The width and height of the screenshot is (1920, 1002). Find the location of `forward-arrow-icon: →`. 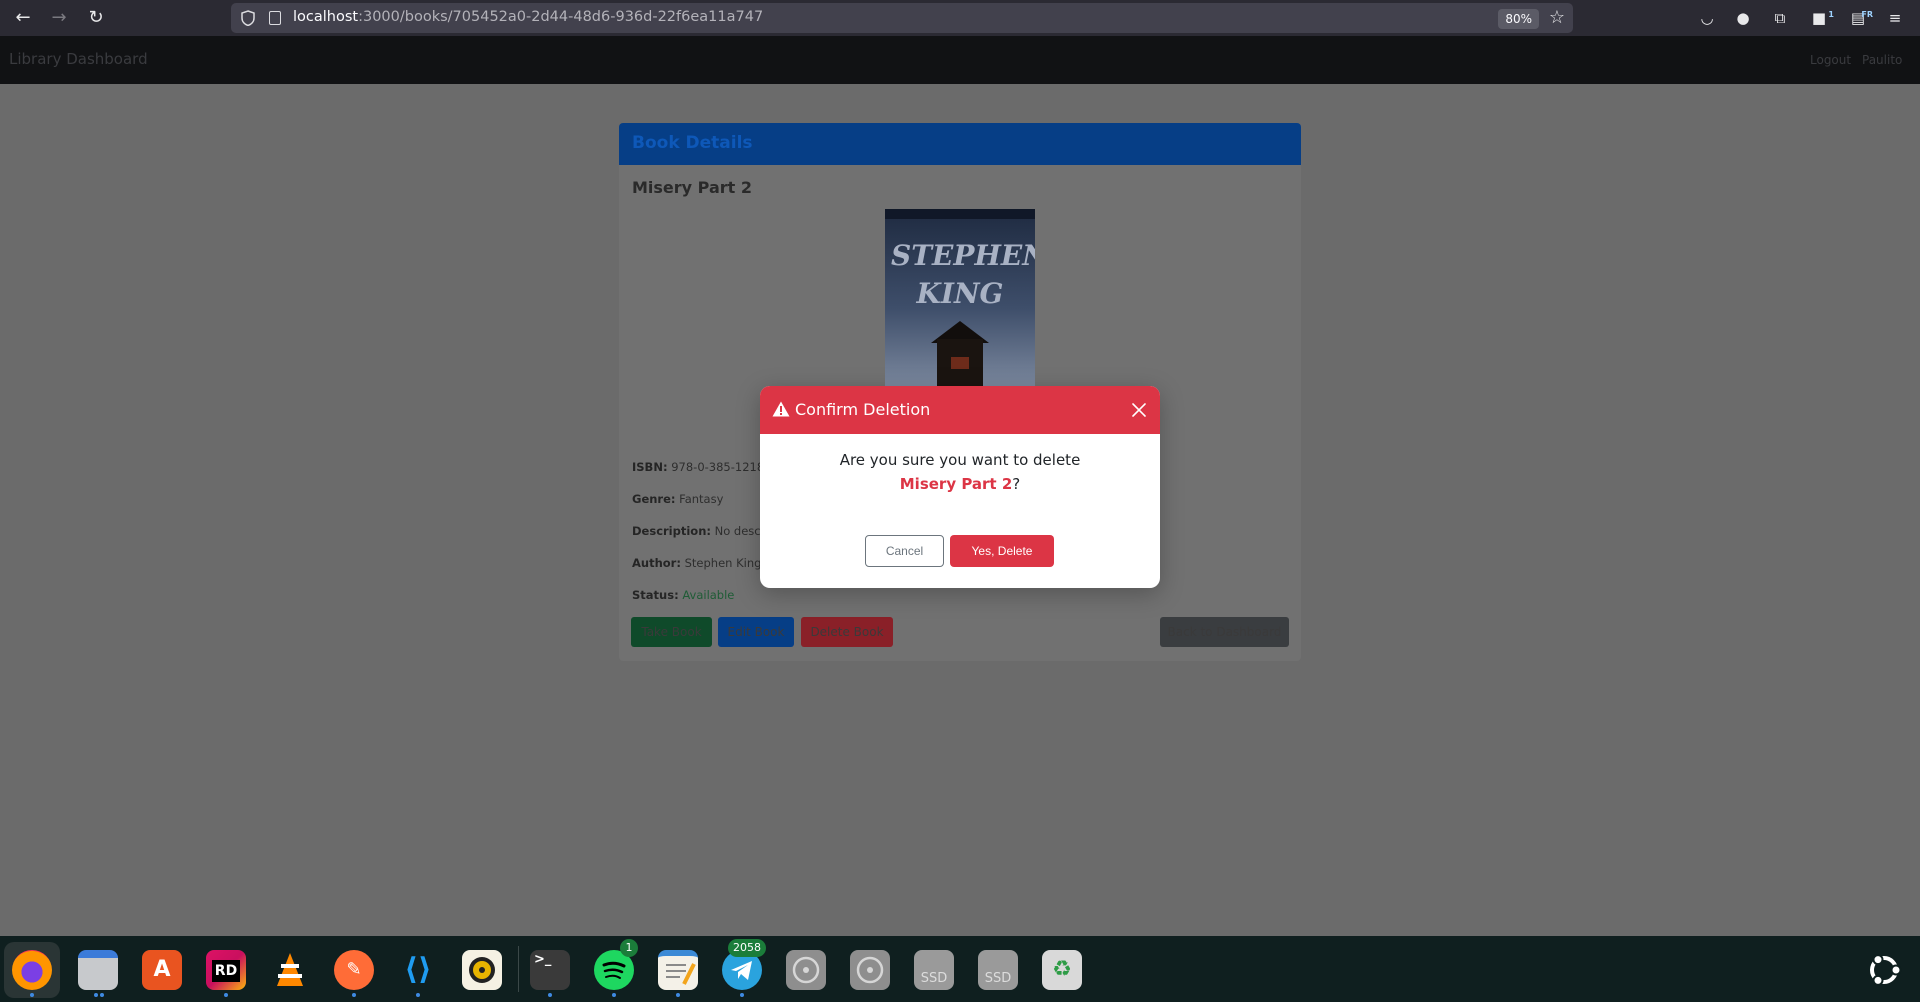

forward-arrow-icon: → is located at coordinates (59, 18).